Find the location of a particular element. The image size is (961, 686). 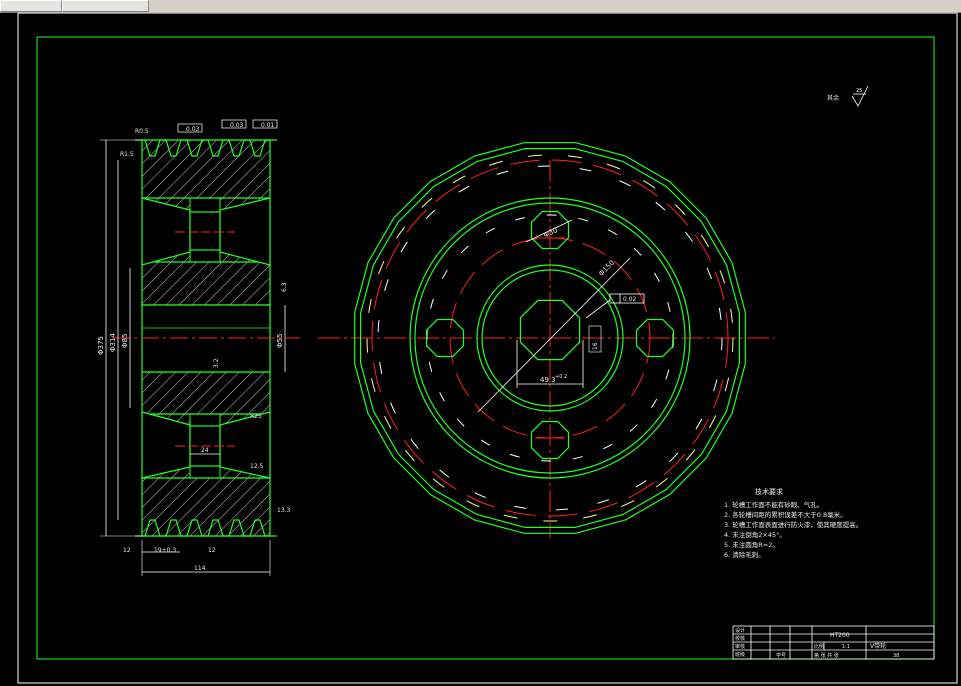

radius-dim: R0.5 is located at coordinates (142, 131).